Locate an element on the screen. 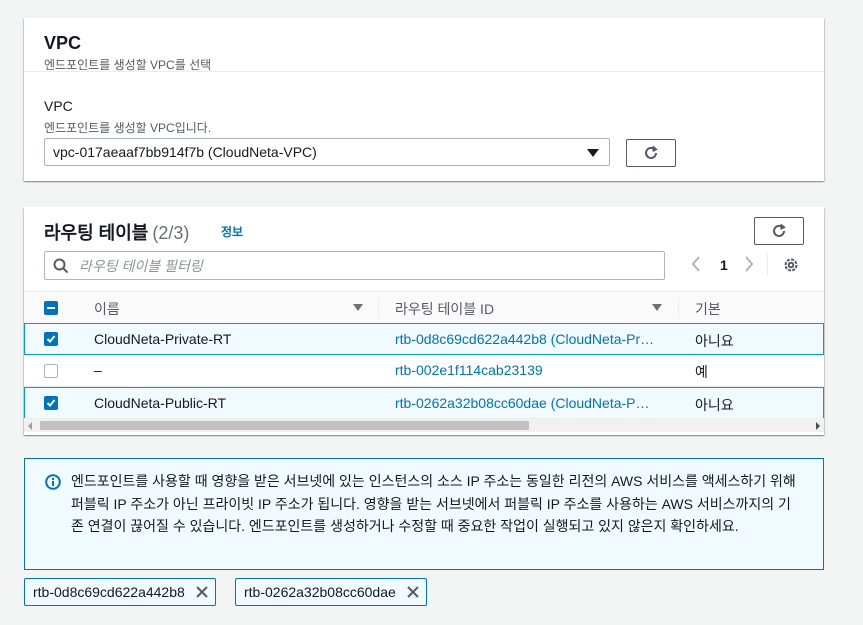 The width and height of the screenshot is (863, 625). info-icon is located at coordinates (53, 482).